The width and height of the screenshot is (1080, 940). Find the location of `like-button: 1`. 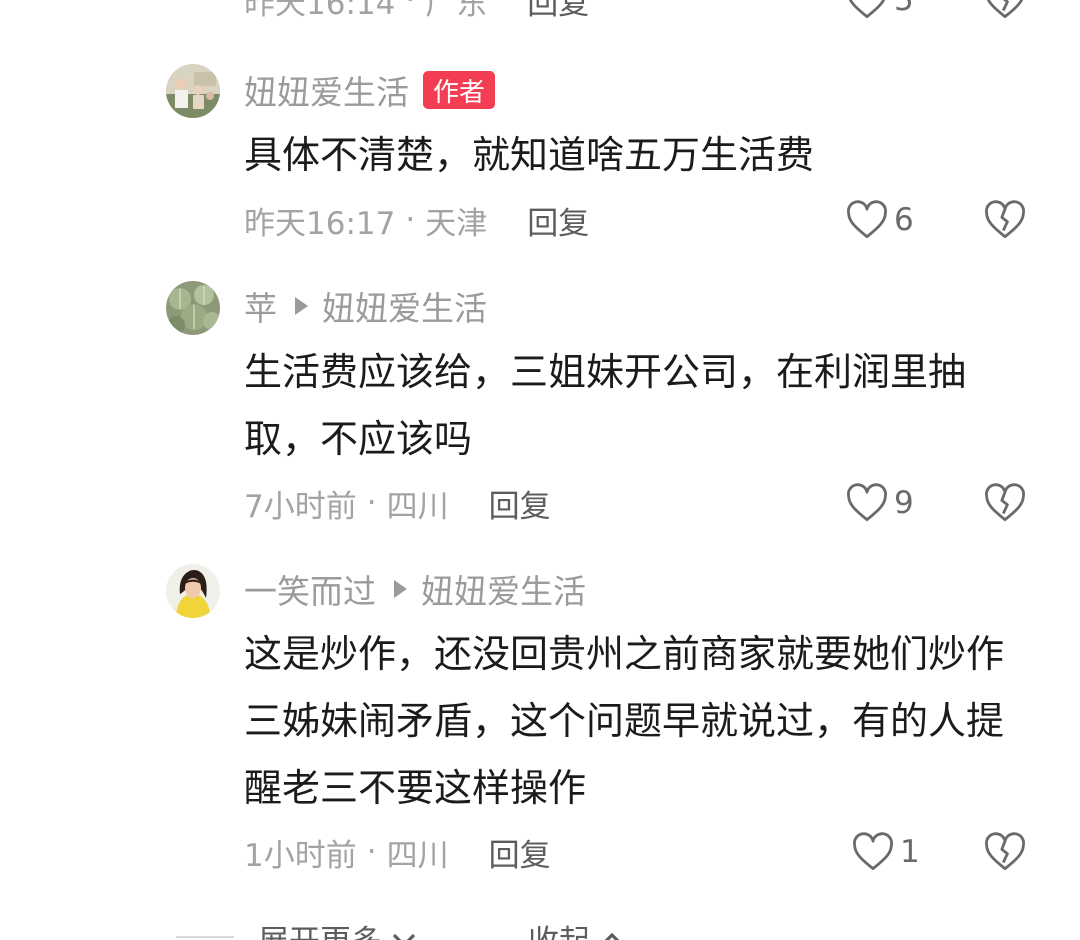

like-button: 1 is located at coordinates (886, 852).